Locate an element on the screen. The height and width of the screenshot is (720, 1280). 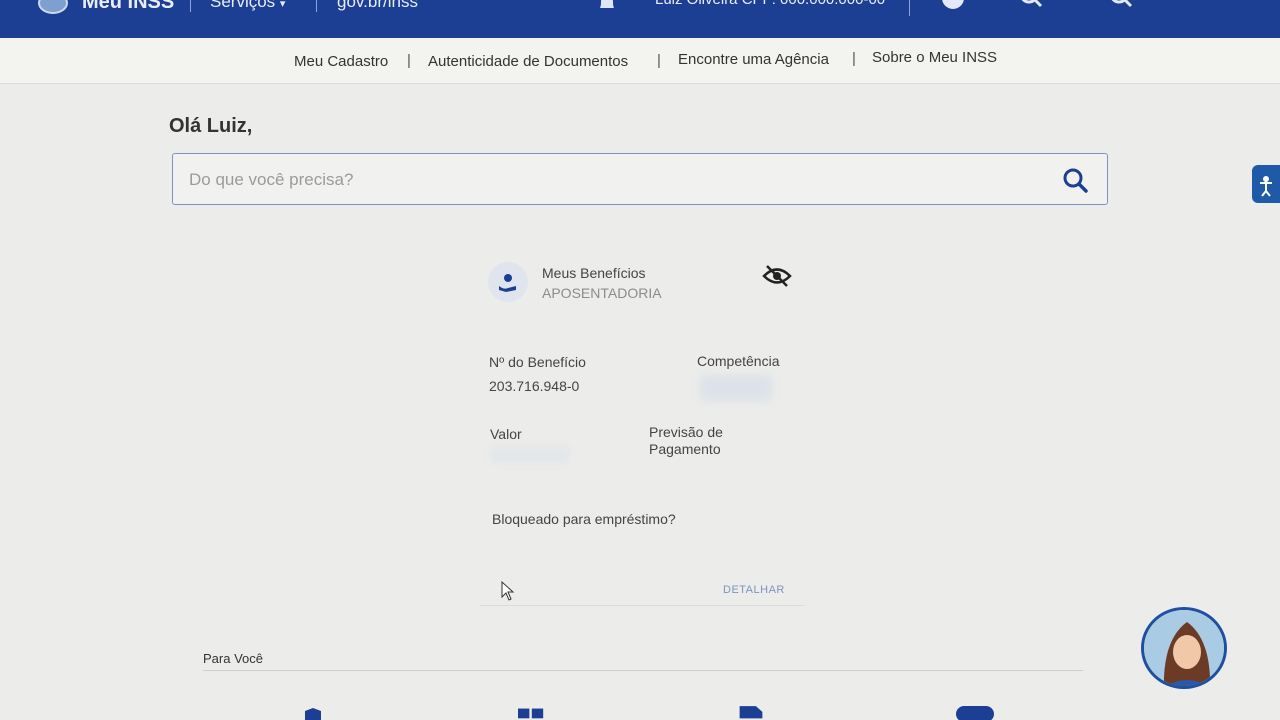
search-input is located at coordinates (619, 180).